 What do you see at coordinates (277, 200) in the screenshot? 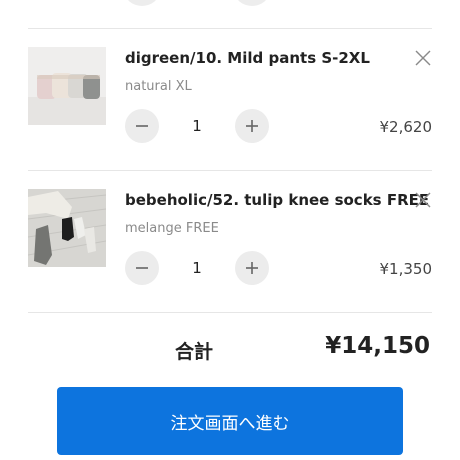
I see `product-name: bebeholic/52. tulip knee socks FREE` at bounding box center [277, 200].